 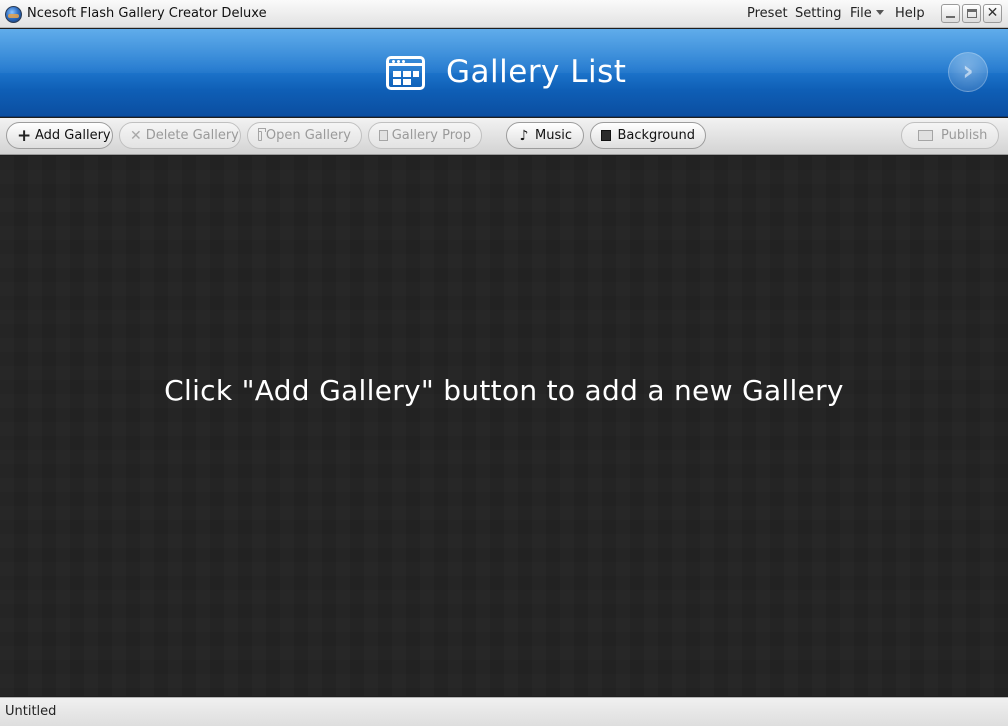 I want to click on add-gallery-button: + Add Gallery, so click(x=59, y=135).